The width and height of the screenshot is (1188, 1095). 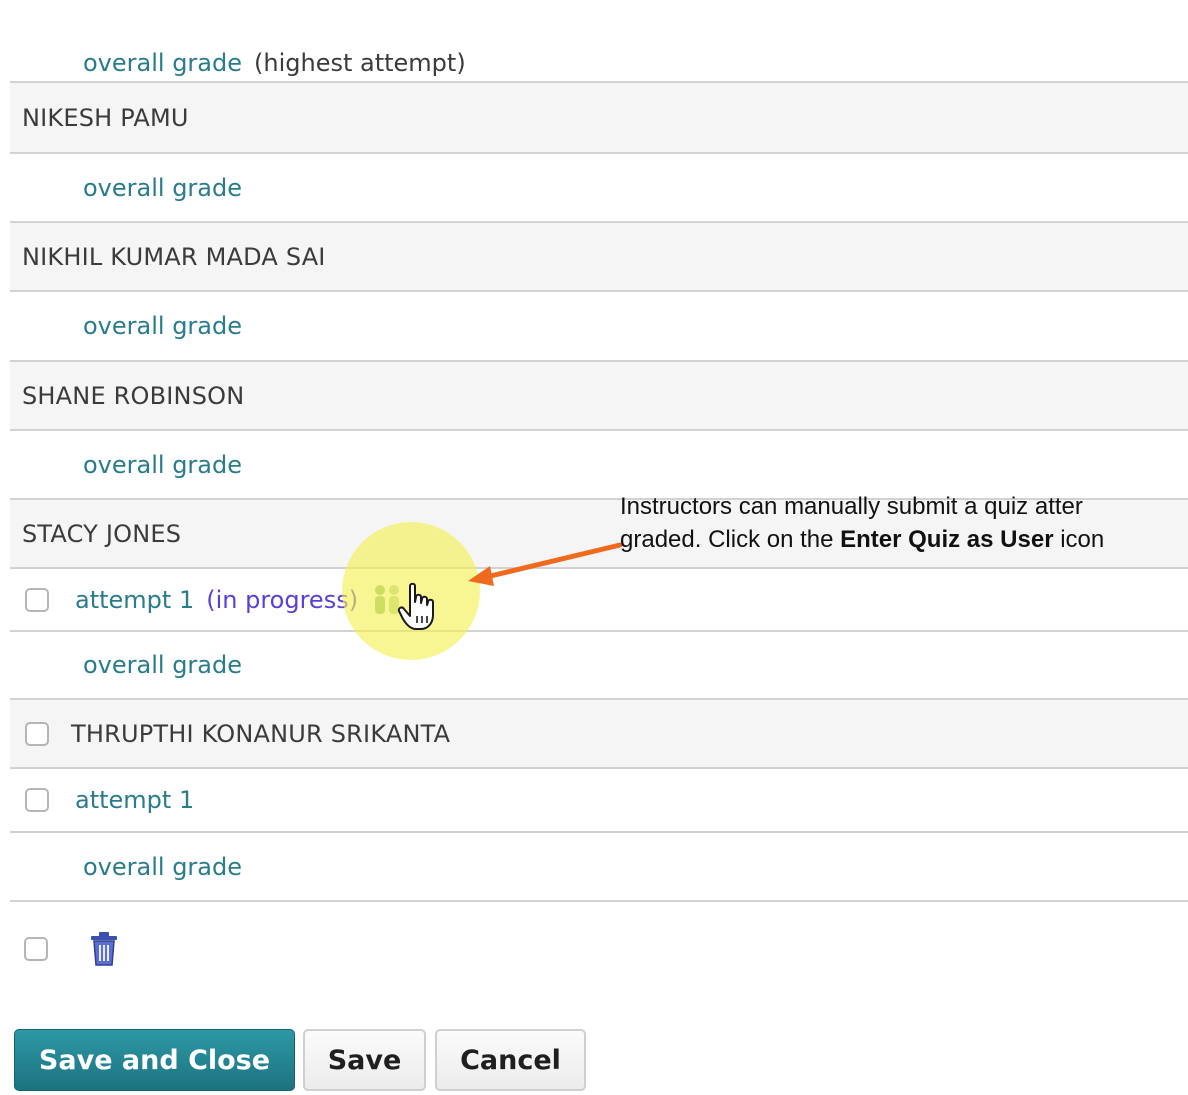 What do you see at coordinates (360, 63) in the screenshot?
I see `grade-note: (highest attempt)` at bounding box center [360, 63].